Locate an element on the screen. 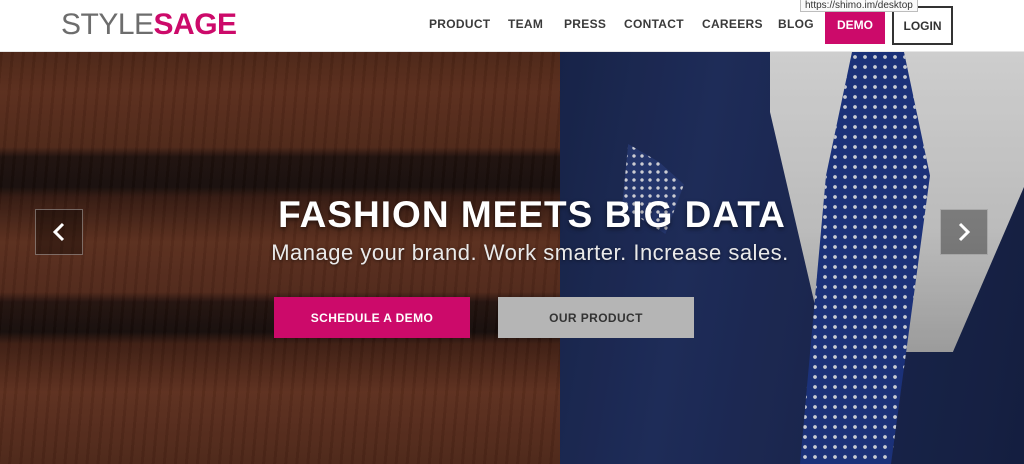 Image resolution: width=1024 pixels, height=464 pixels. carousel-next-button is located at coordinates (964, 232).